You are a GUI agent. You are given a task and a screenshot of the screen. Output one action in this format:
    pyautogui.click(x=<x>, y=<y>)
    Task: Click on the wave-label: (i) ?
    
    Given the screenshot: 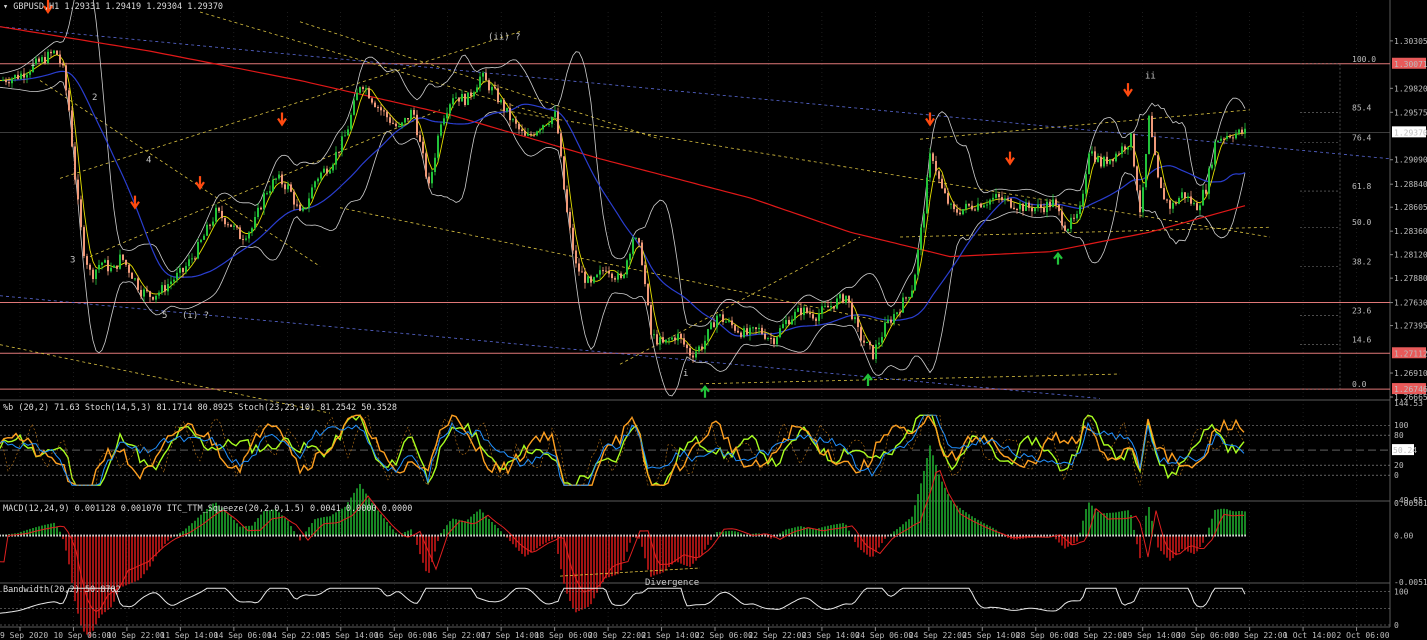 What is the action you would take?
    pyautogui.click(x=195, y=316)
    